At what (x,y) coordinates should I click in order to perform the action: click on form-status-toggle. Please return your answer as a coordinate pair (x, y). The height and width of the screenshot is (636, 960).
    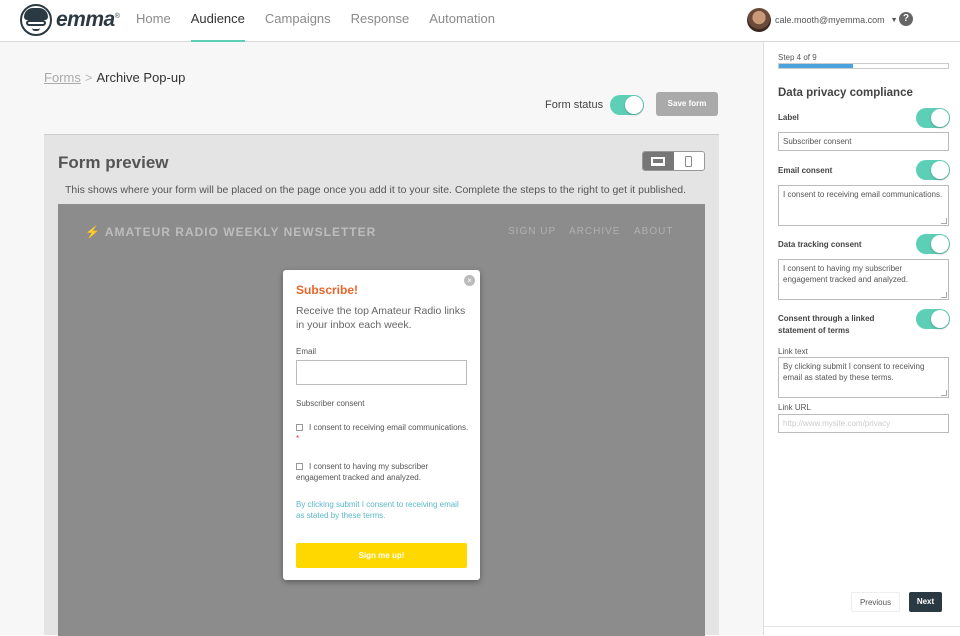
    Looking at the image, I should click on (627, 105).